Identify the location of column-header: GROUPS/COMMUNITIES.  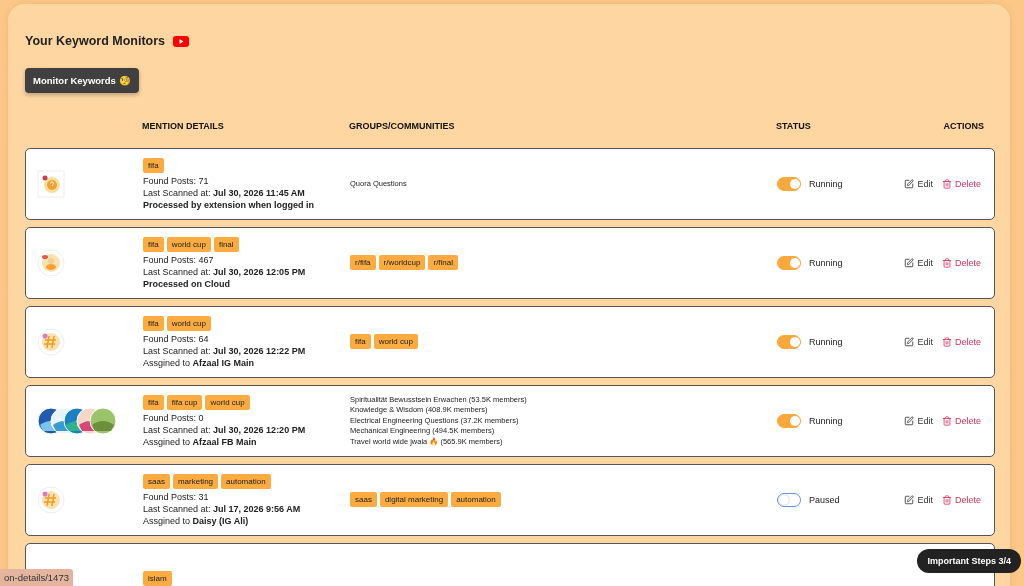
(402, 126).